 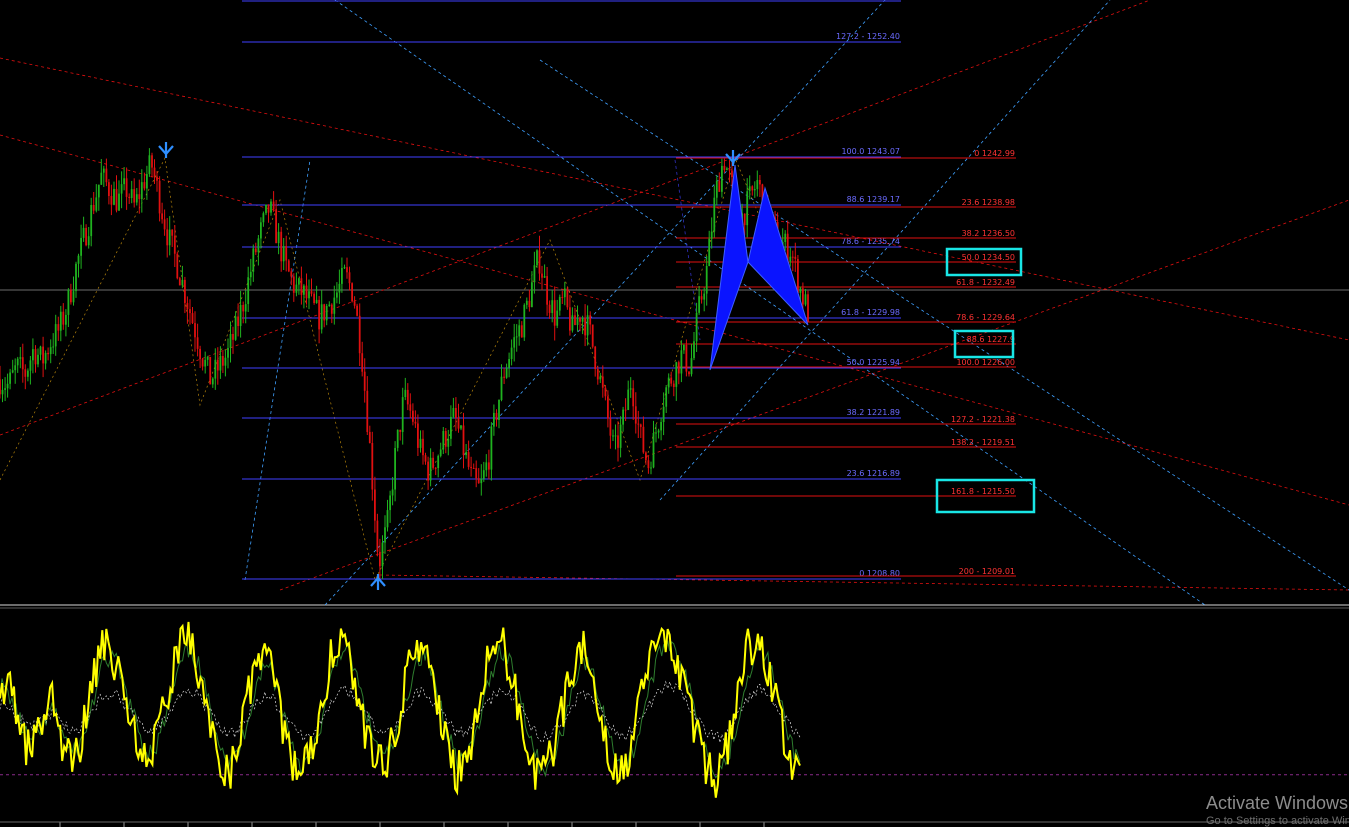 I want to click on fib-retrace-label: 127.2 - 1252.40, so click(x=868, y=36).